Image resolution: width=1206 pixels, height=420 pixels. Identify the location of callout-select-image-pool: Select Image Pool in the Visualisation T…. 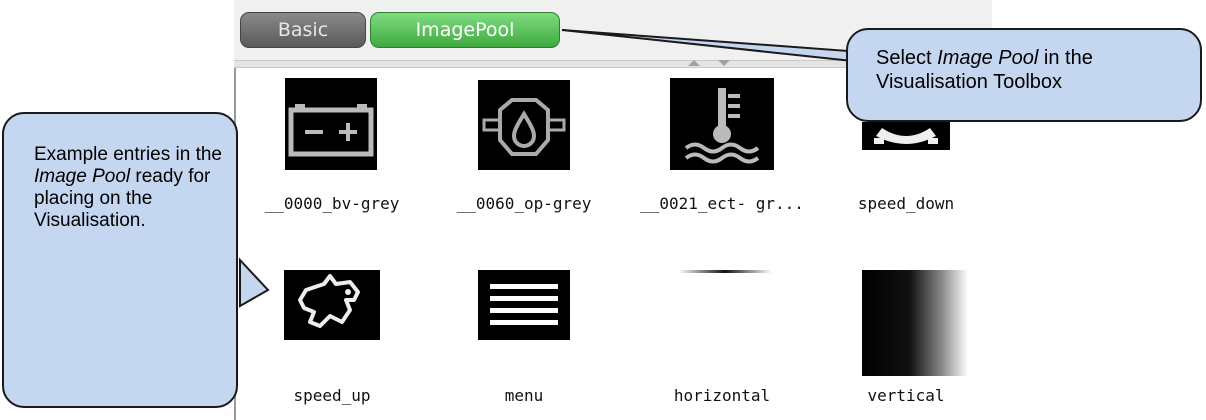
(1024, 75).